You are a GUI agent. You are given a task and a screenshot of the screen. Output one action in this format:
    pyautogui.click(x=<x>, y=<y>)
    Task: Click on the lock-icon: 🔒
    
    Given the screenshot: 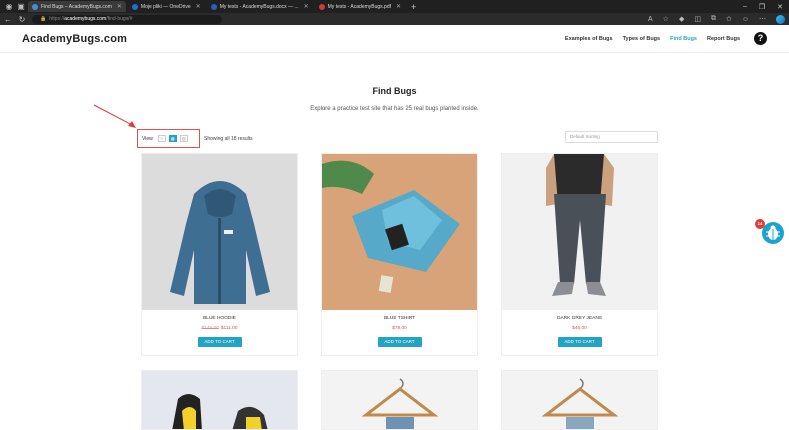 What is the action you would take?
    pyautogui.click(x=43, y=18)
    